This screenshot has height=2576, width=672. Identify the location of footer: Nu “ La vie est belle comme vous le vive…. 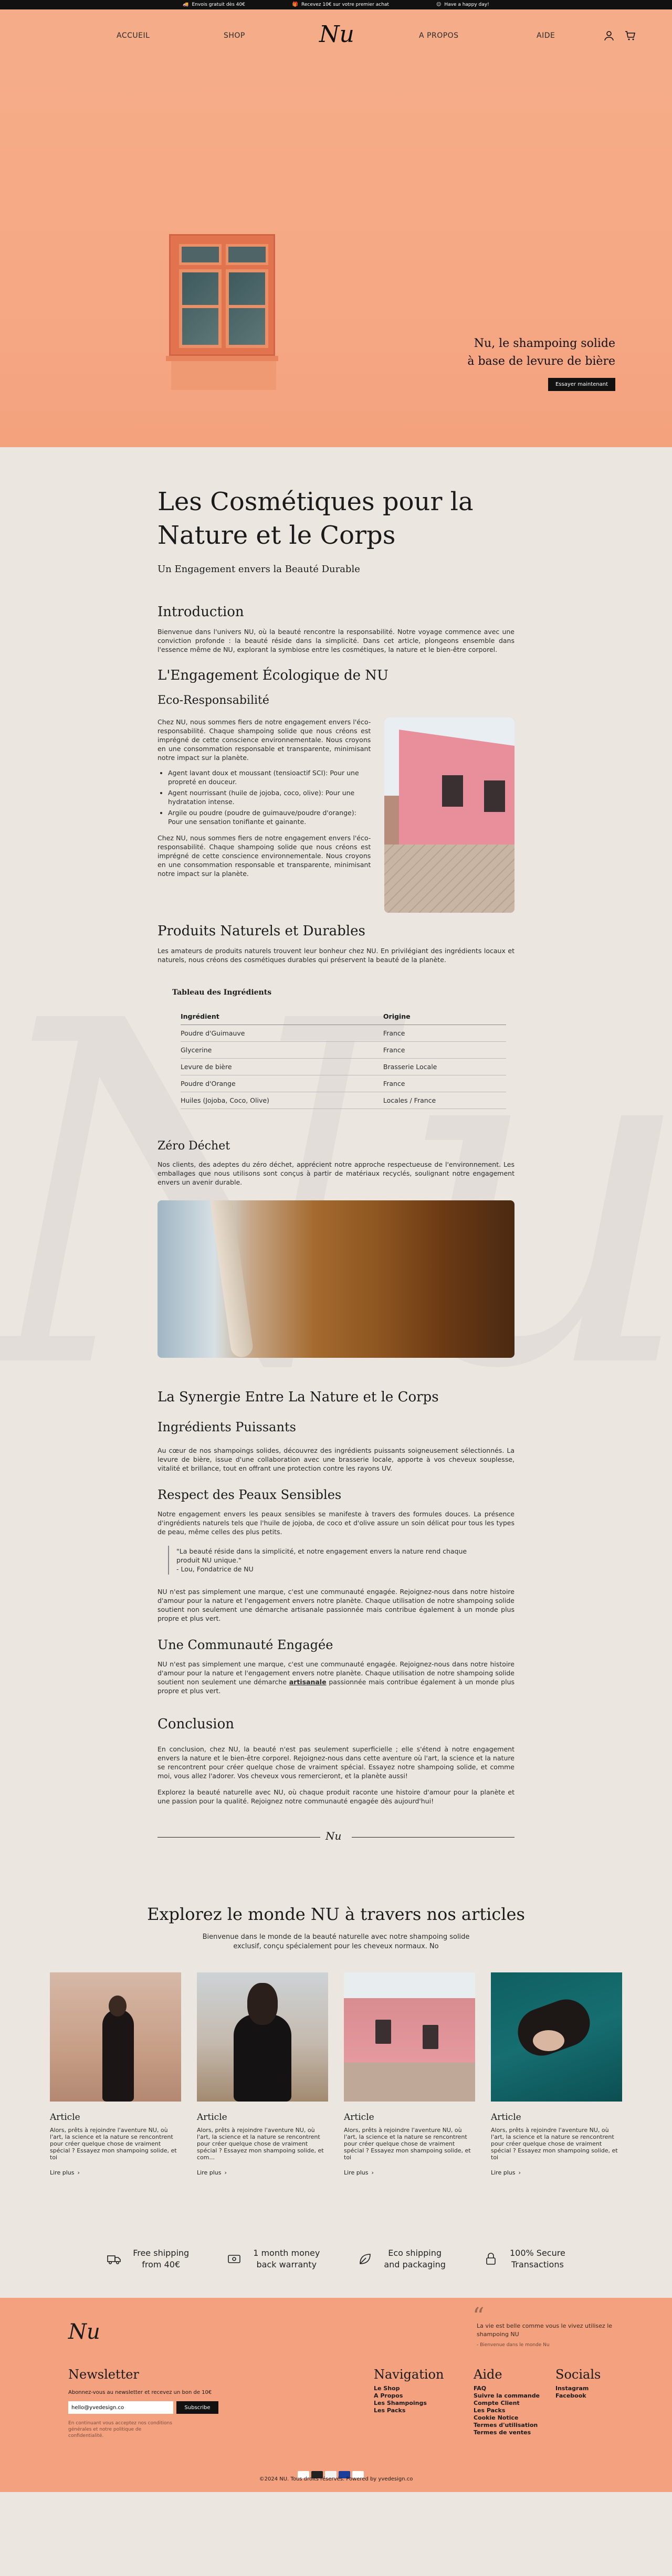
(336, 2390).